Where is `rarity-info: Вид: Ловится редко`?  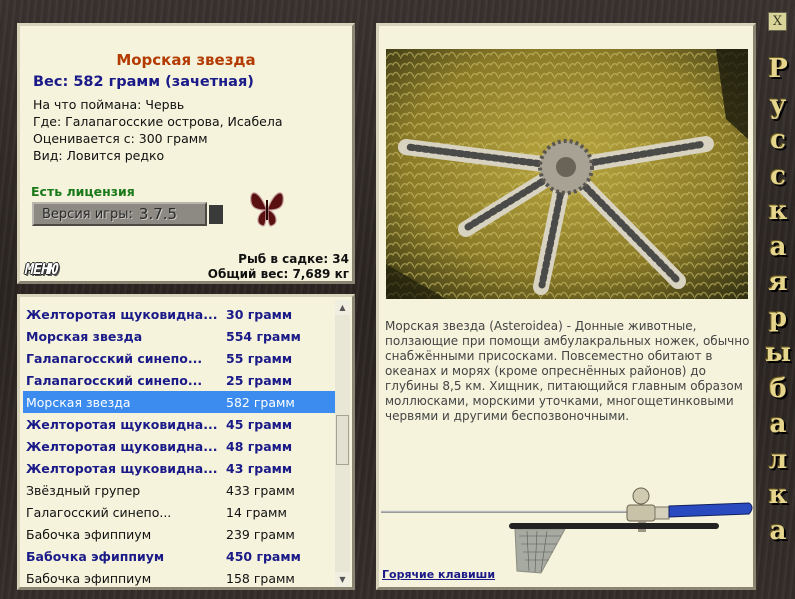
rarity-info: Вид: Ловится редко is located at coordinates (99, 155).